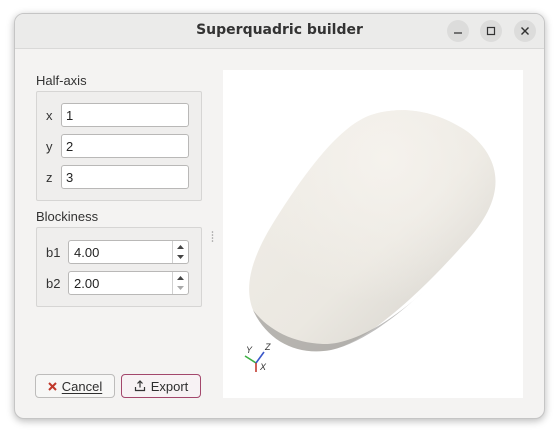 Image resolution: width=557 pixels, height=435 pixels. I want to click on minimize-button, so click(458, 31).